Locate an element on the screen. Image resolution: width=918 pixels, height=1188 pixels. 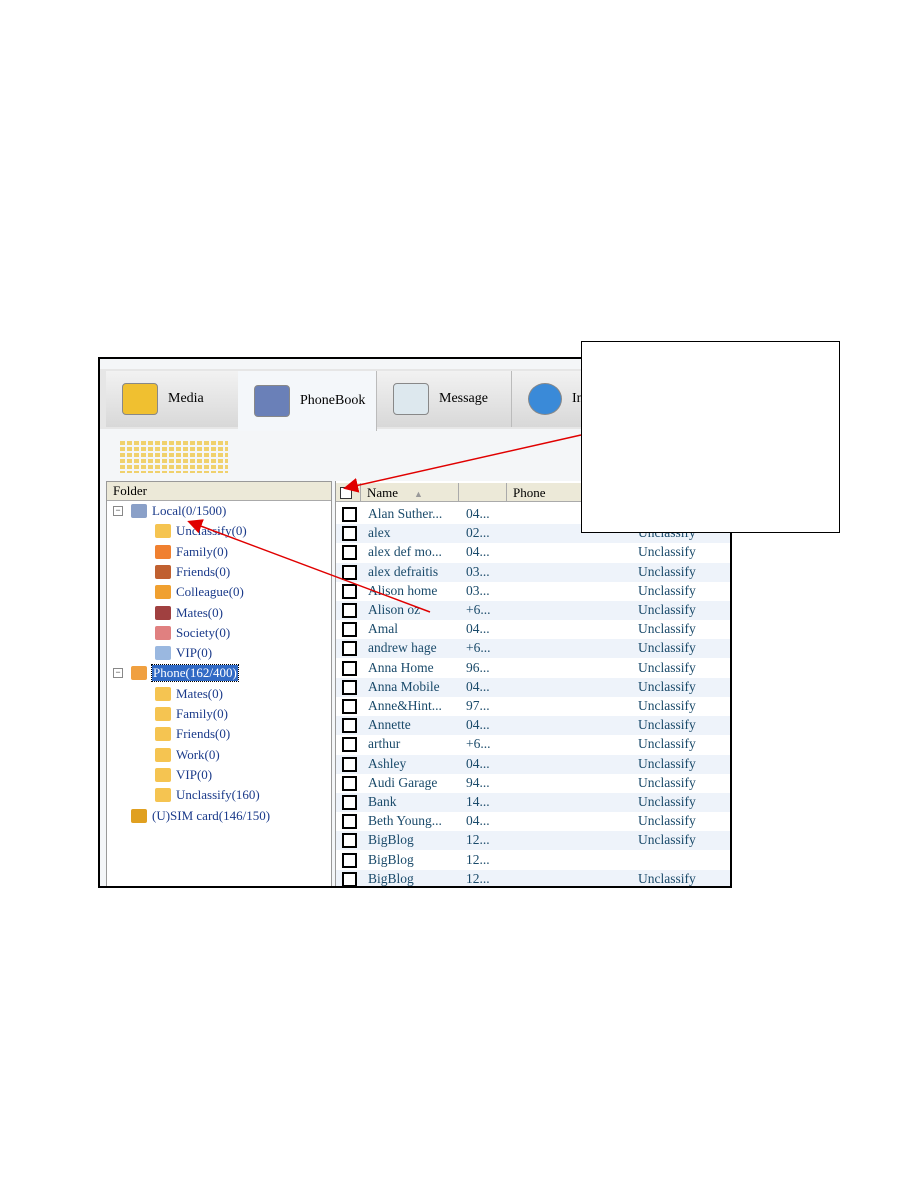
table-row: Beth Young... 04... Unclassify is located at coordinates (533, 821).